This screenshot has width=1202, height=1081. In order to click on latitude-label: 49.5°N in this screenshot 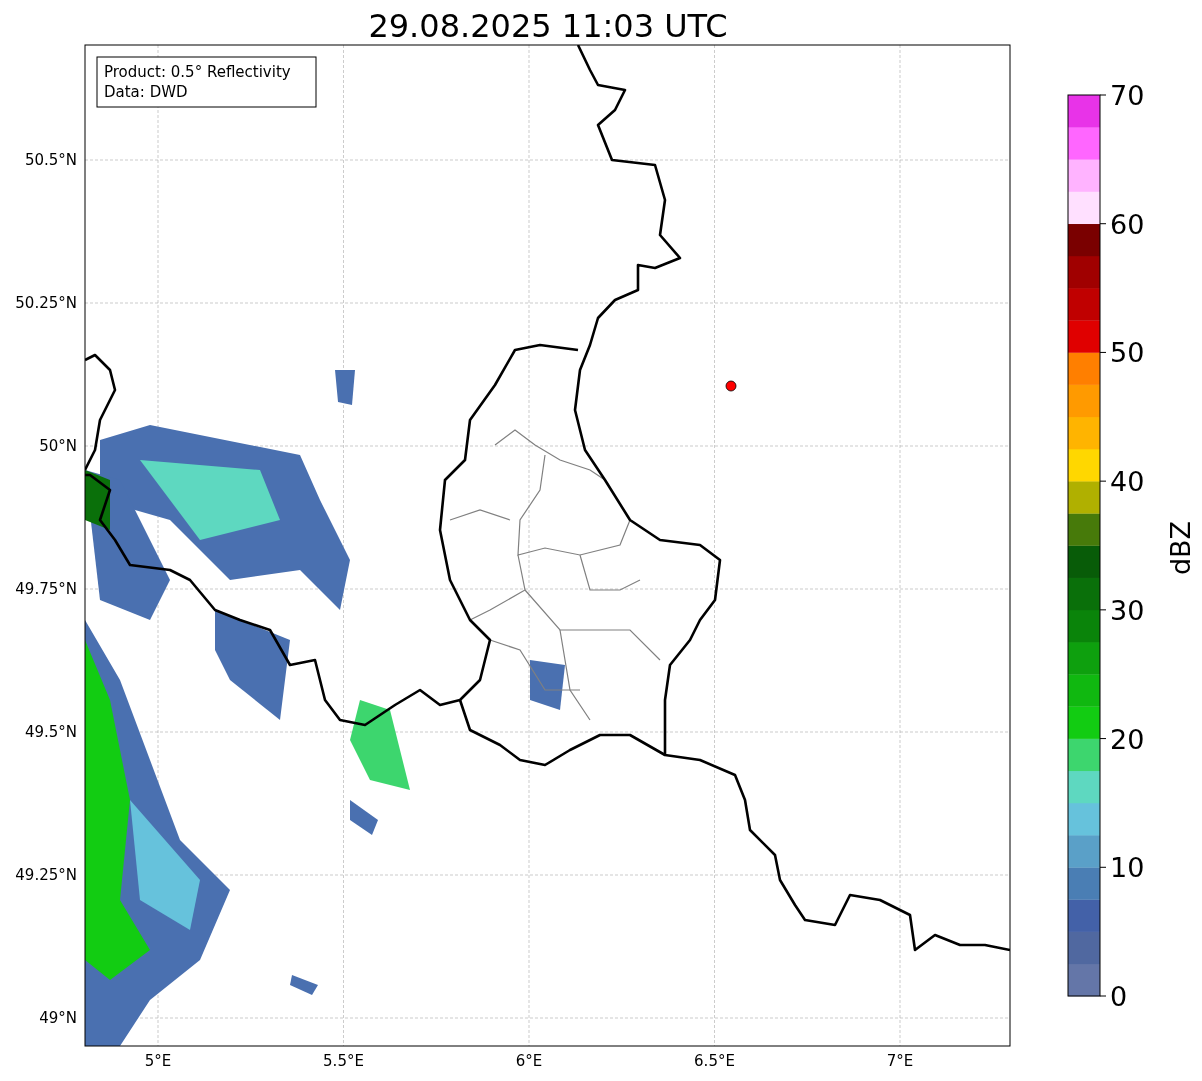, I will do `click(50, 732)`.